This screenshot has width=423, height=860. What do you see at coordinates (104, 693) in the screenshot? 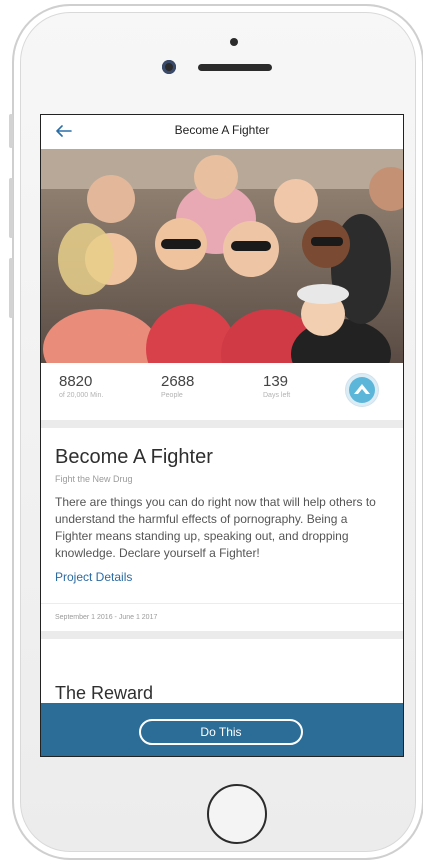
I see `reward-heading: The Reward` at bounding box center [104, 693].